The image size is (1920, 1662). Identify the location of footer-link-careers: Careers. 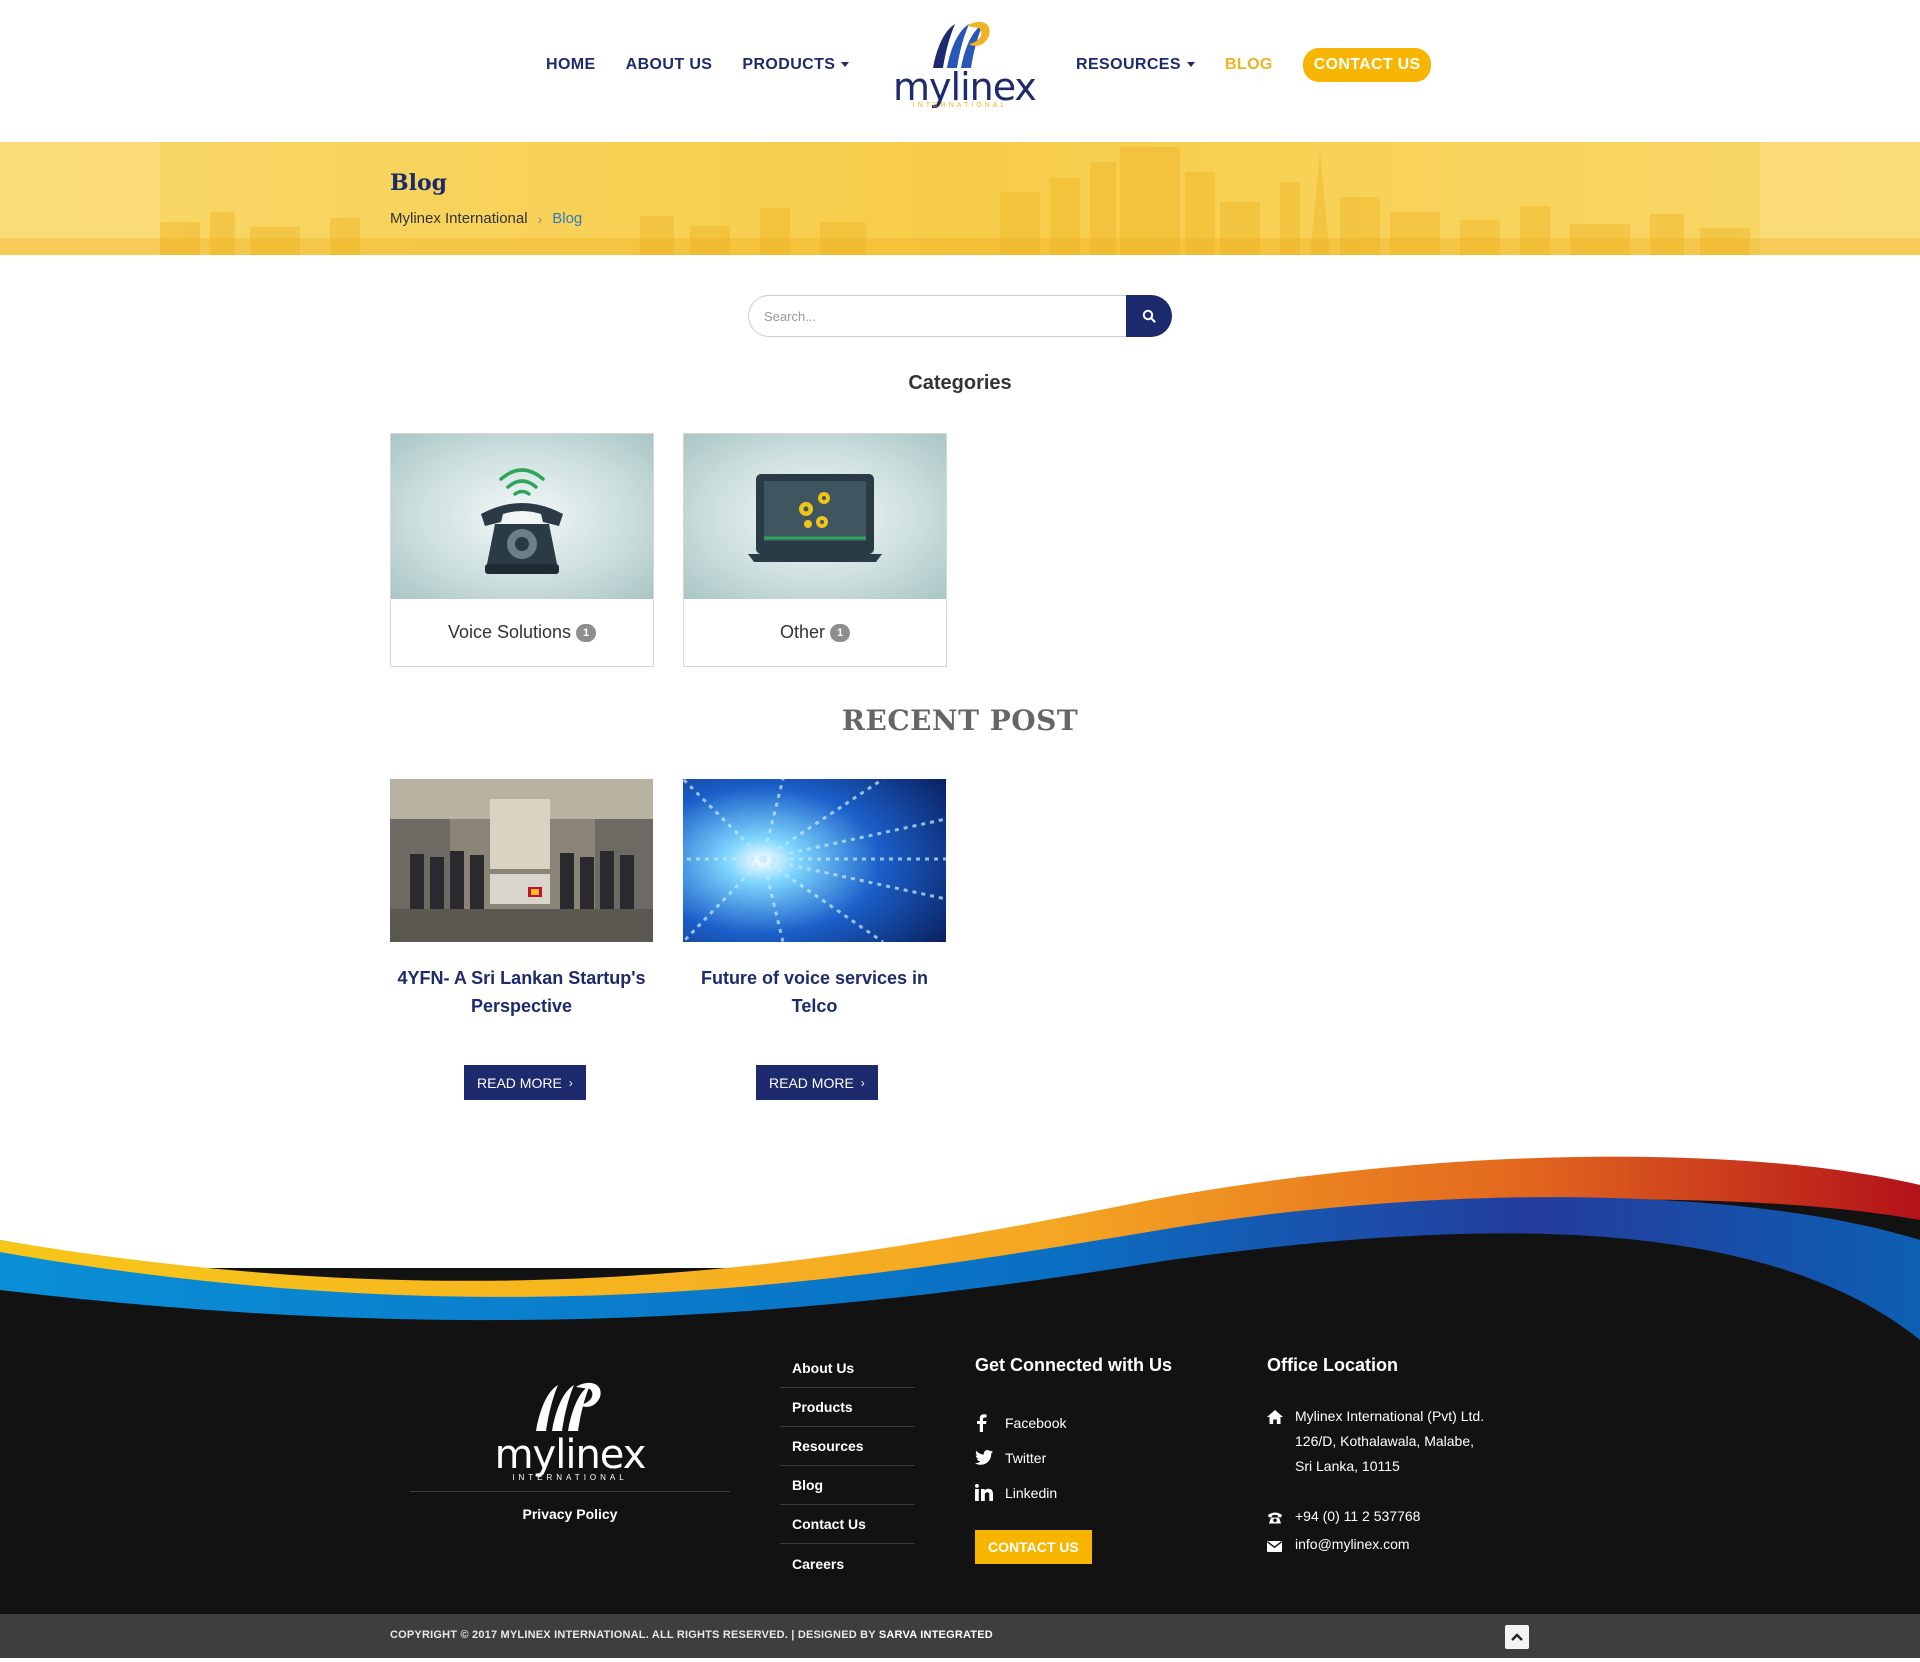
(847, 1563).